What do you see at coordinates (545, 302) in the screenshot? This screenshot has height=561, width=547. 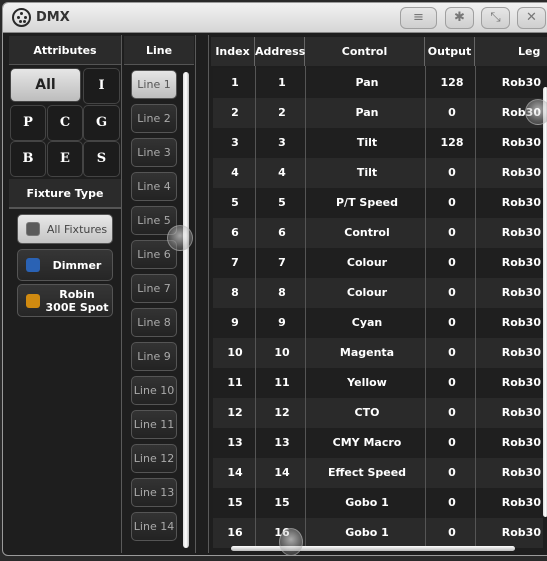 I see `table-vertical-scrollbar` at bounding box center [545, 302].